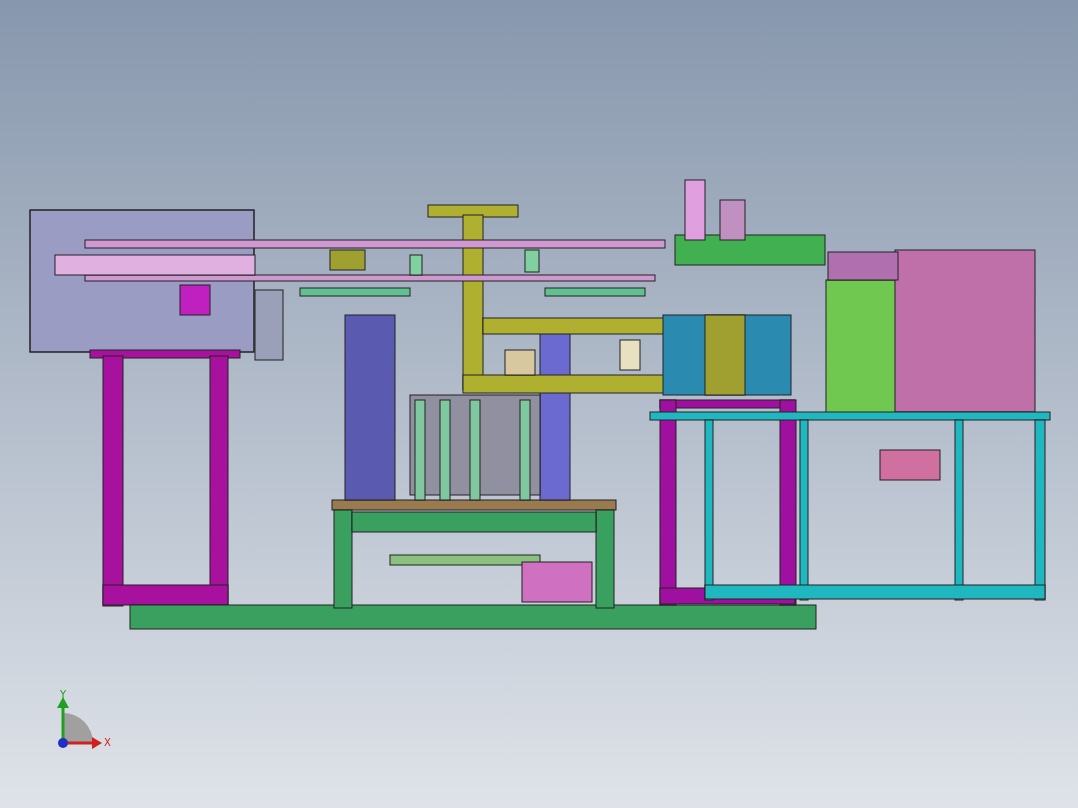  I want to click on axis-label: X, so click(107, 742).